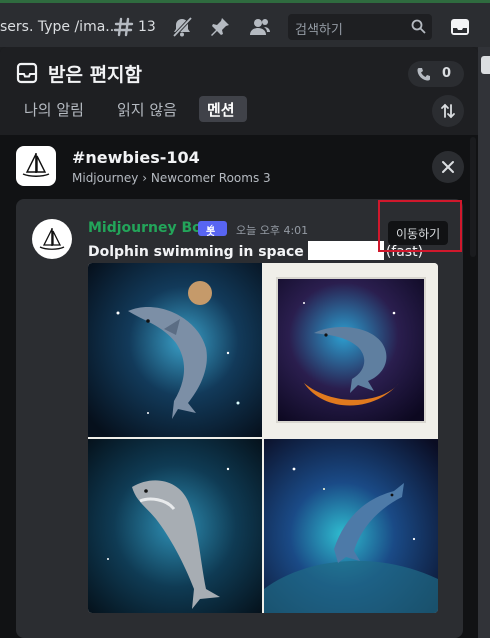 The image size is (490, 638). I want to click on server-icon, so click(36, 166).